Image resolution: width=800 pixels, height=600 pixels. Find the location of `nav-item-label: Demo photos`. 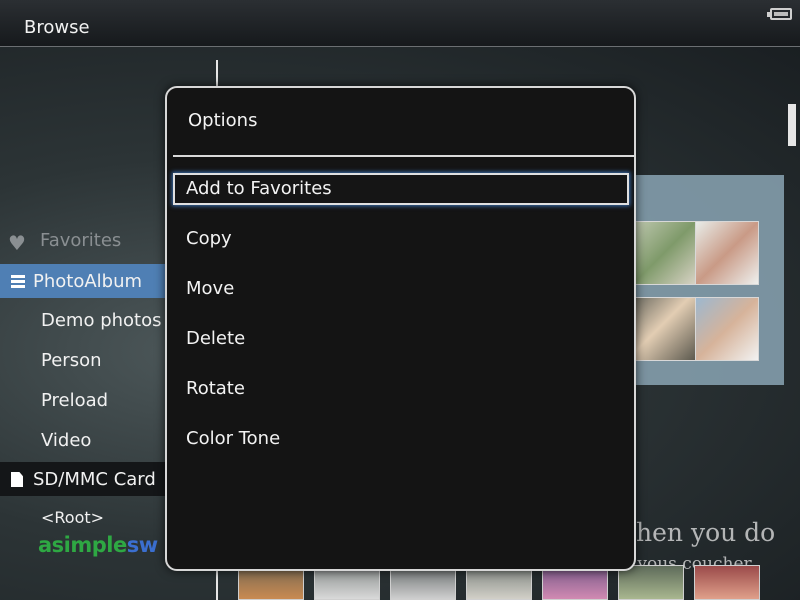

nav-item-label: Demo photos is located at coordinates (101, 320).